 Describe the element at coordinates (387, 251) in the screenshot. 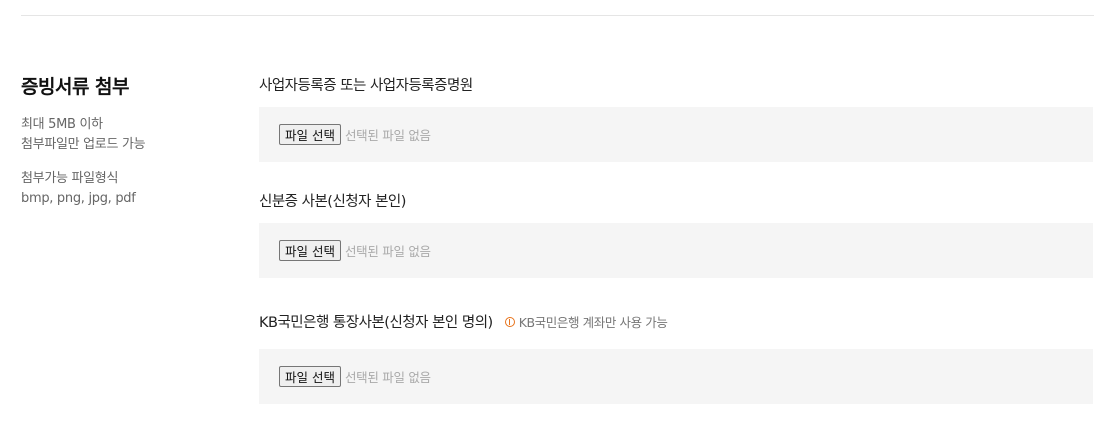

I see `id-copy-file-status: 선택된 파일 없음` at that location.